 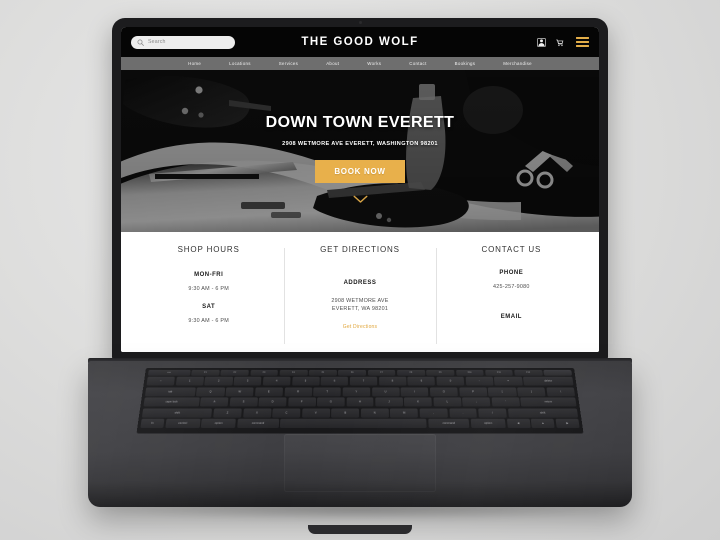 I want to click on key-arrow-updown: ▲, so click(x=543, y=424).